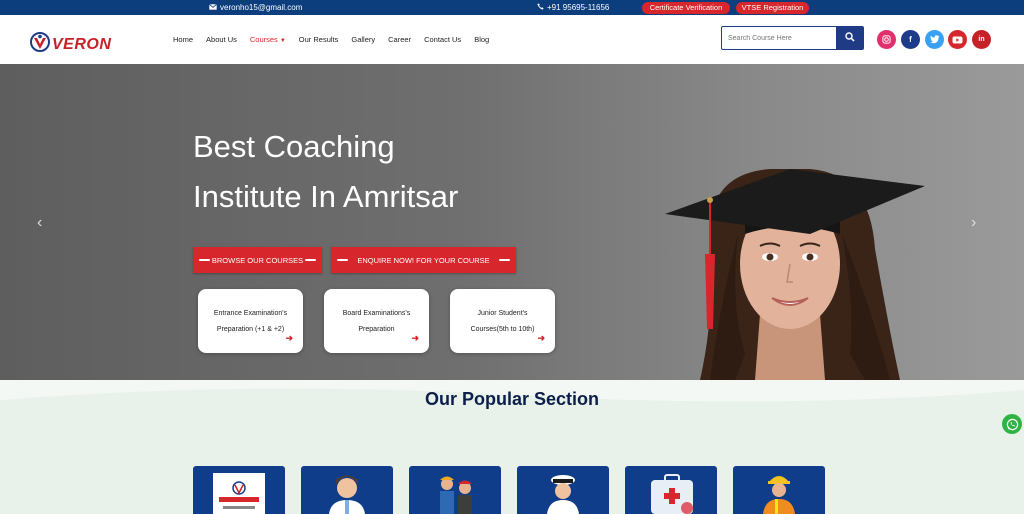  I want to click on course-card-line-1: Junior Student's, so click(502, 313).